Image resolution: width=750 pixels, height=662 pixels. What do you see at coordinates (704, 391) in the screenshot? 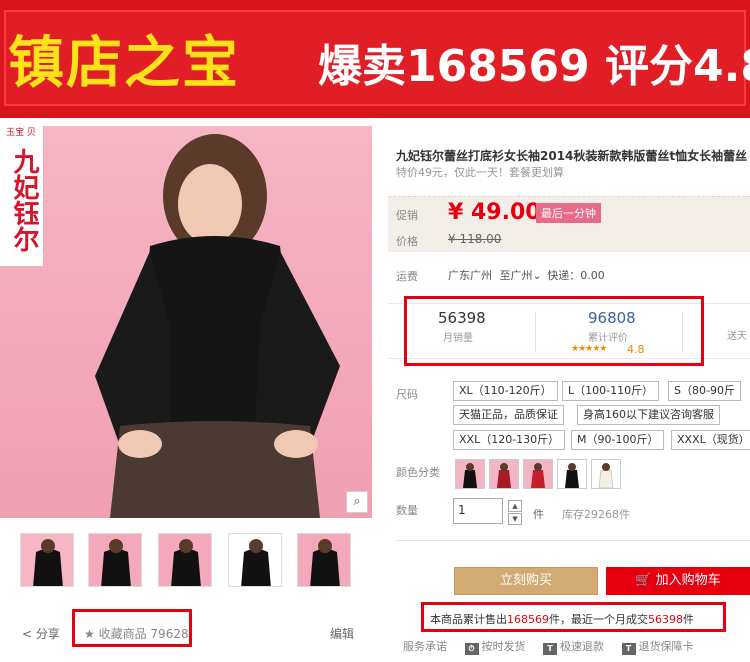
I see `size-option: S（80-90斤` at bounding box center [704, 391].